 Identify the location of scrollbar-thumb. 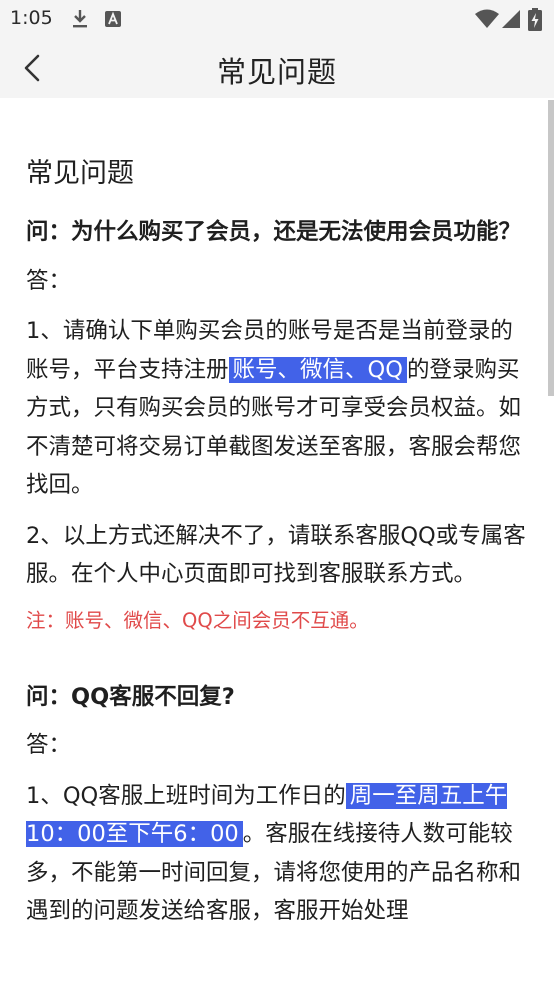
(551, 248).